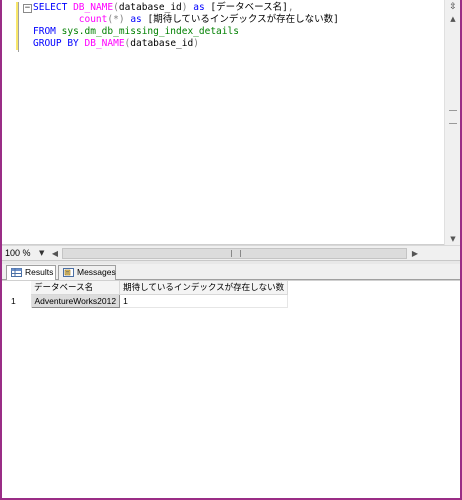 The image size is (462, 500). I want to click on grid-icon, so click(16, 272).